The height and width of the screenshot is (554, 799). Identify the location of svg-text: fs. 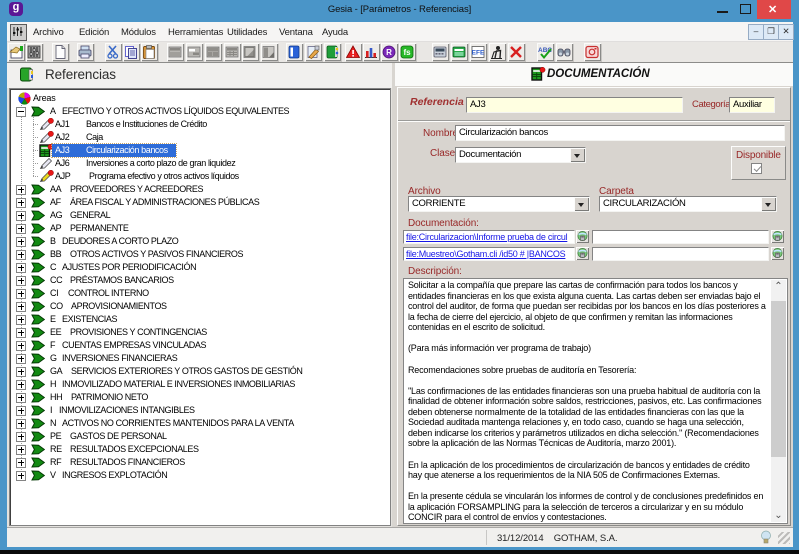
(407, 52).